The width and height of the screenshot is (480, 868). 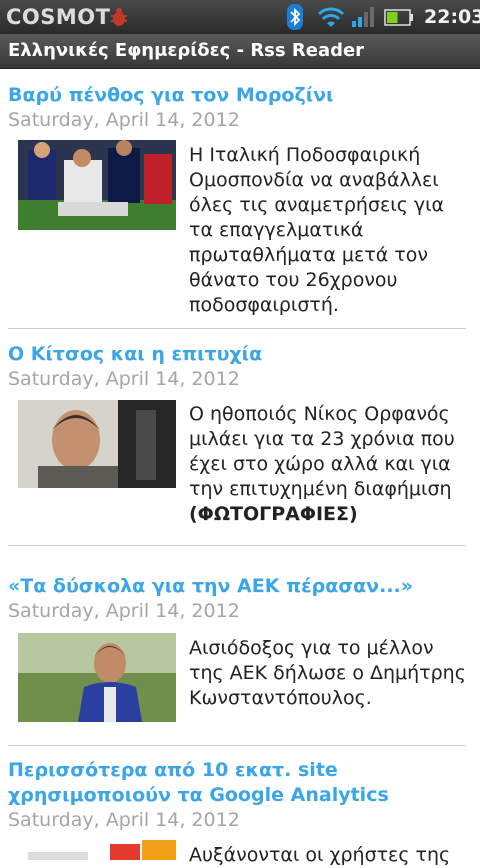 What do you see at coordinates (97, 444) in the screenshot?
I see `article-thumbnail-actor-portrait` at bounding box center [97, 444].